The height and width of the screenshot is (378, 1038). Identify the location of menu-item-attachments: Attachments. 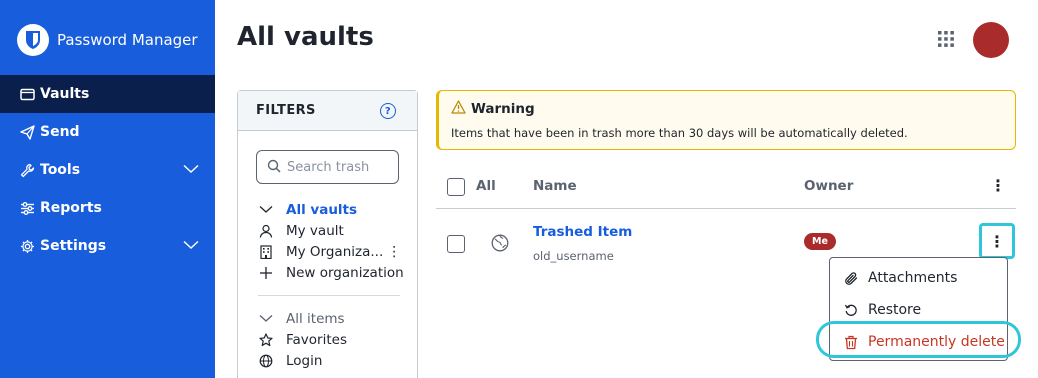
(918, 278).